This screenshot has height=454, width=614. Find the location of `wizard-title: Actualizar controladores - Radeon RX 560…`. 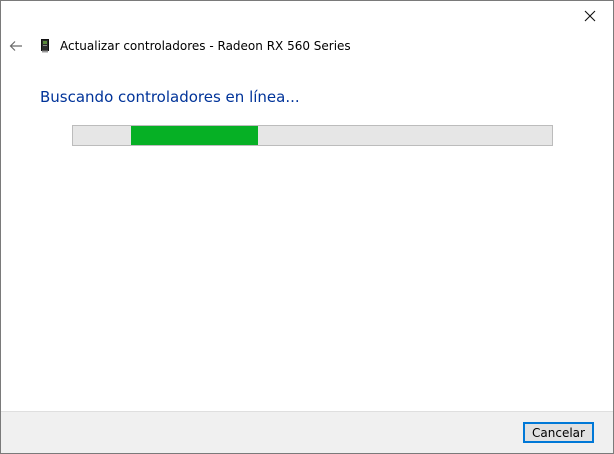

wizard-title: Actualizar controladores - Radeon RX 560… is located at coordinates (205, 46).